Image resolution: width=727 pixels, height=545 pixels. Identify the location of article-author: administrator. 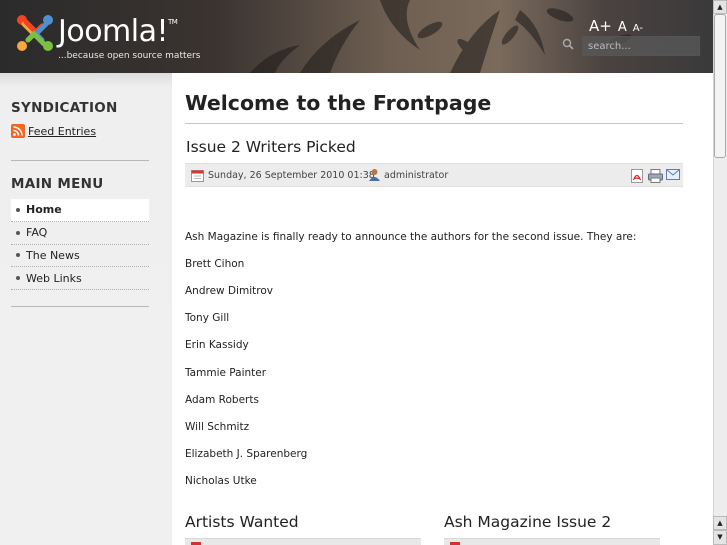
(416, 175).